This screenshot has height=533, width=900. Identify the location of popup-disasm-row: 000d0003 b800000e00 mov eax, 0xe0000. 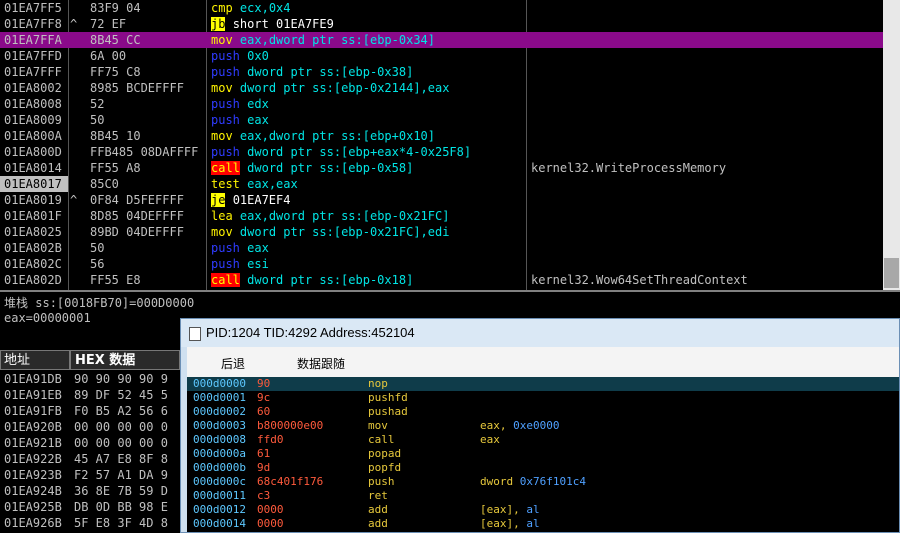
(543, 426).